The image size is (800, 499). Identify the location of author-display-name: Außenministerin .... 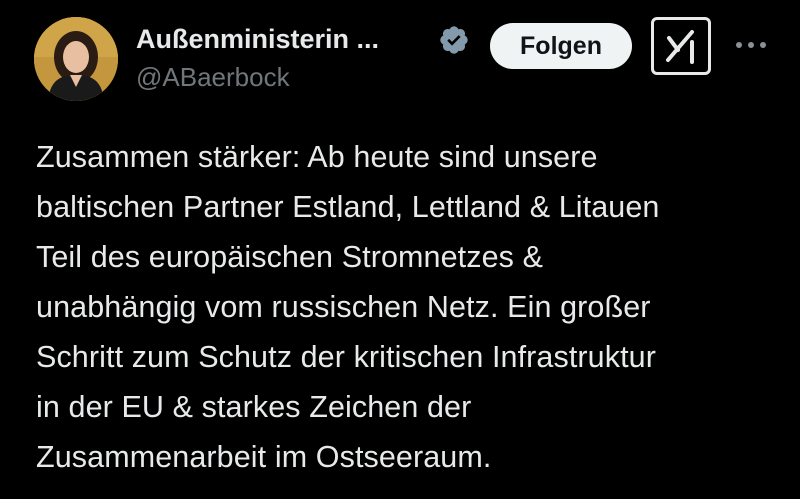
(257, 39).